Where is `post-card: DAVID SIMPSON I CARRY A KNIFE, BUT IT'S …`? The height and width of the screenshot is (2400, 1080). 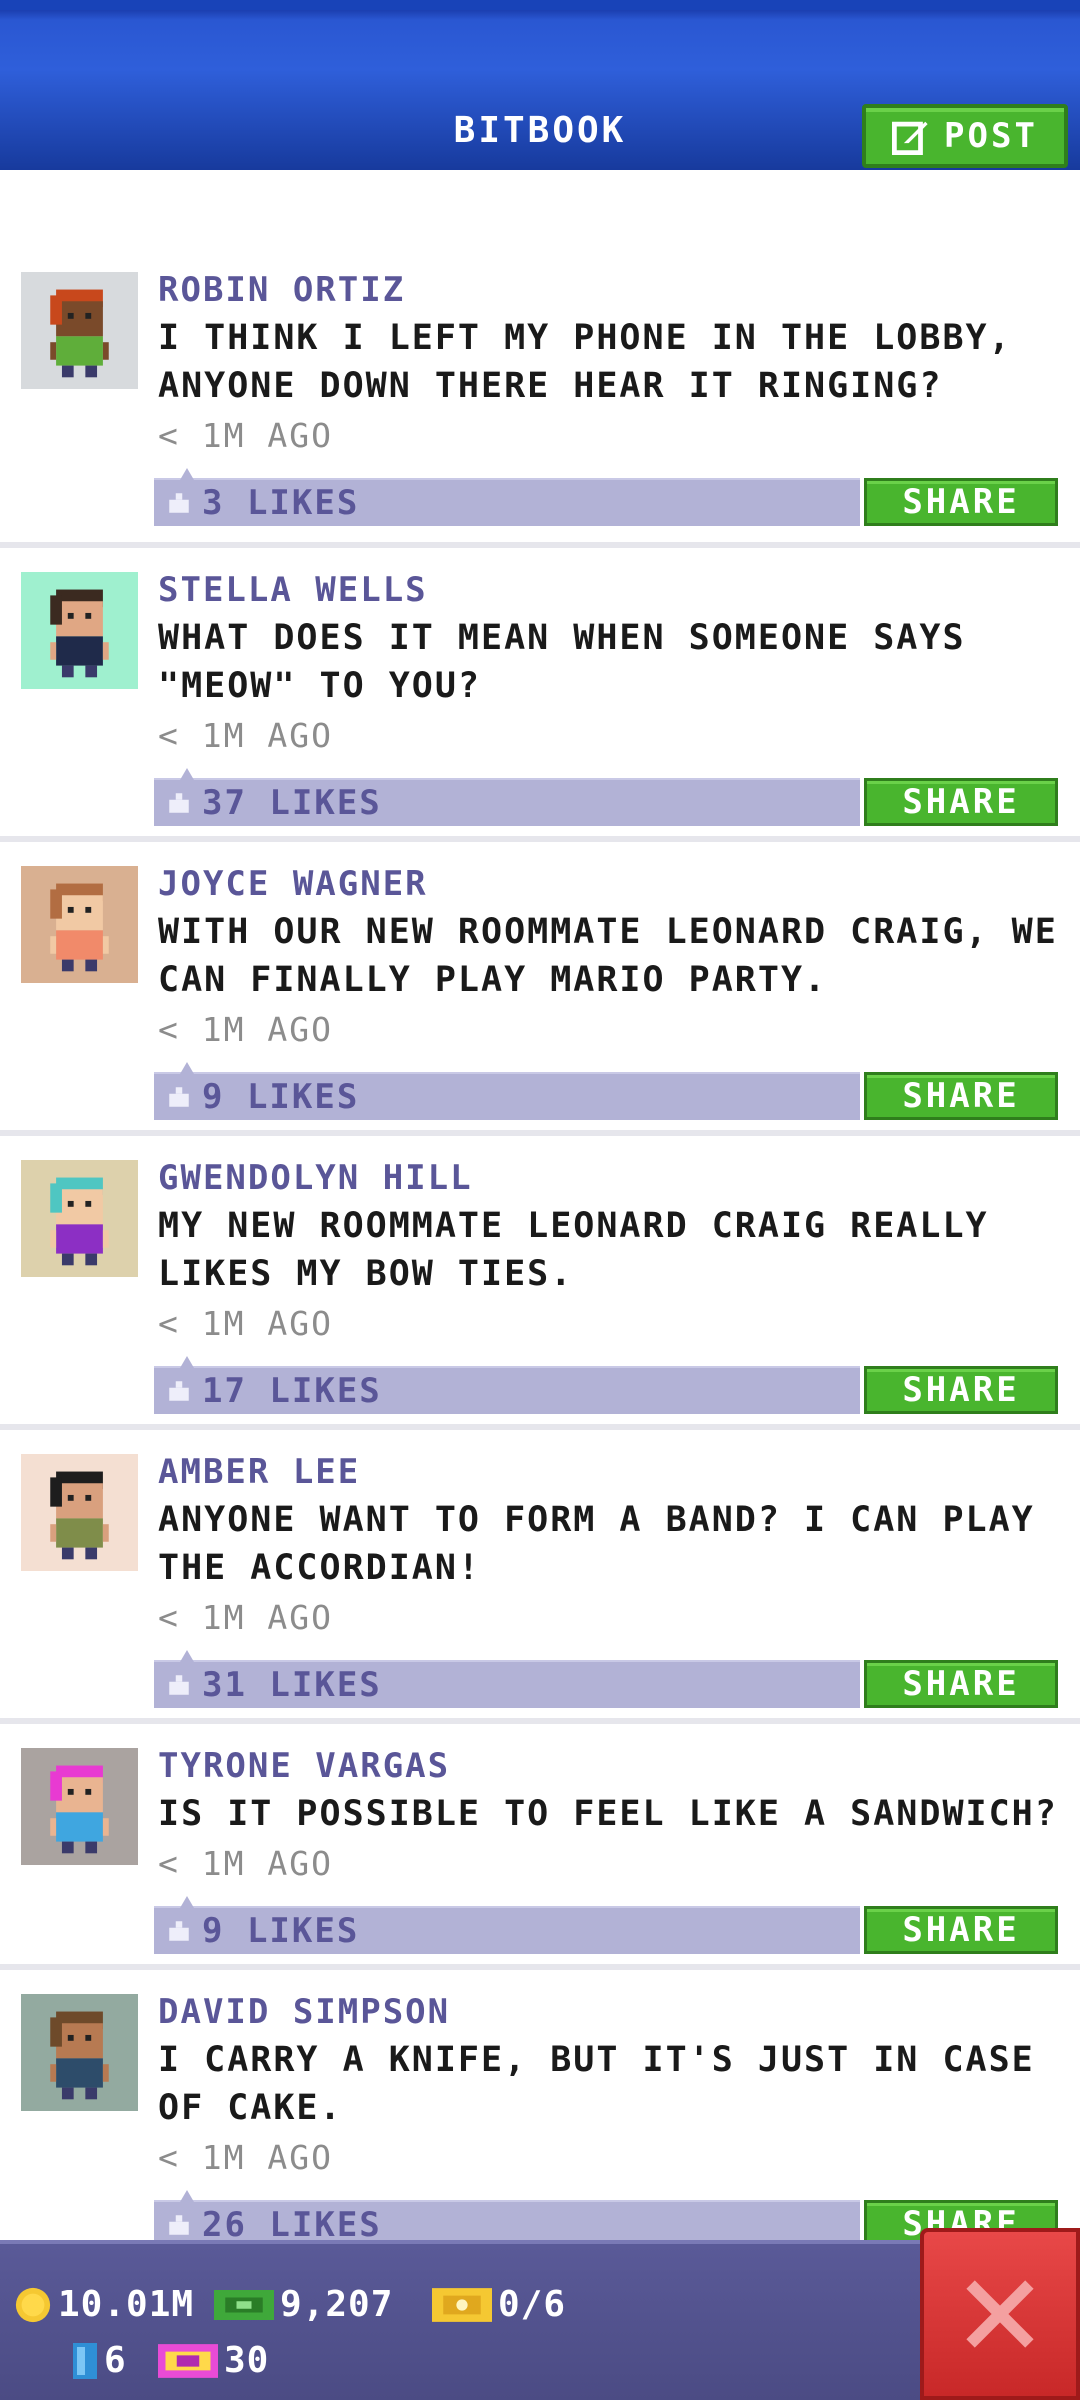 post-card: DAVID SIMPSON I CARRY A KNIFE, BUT IT'S … is located at coordinates (540, 2105).